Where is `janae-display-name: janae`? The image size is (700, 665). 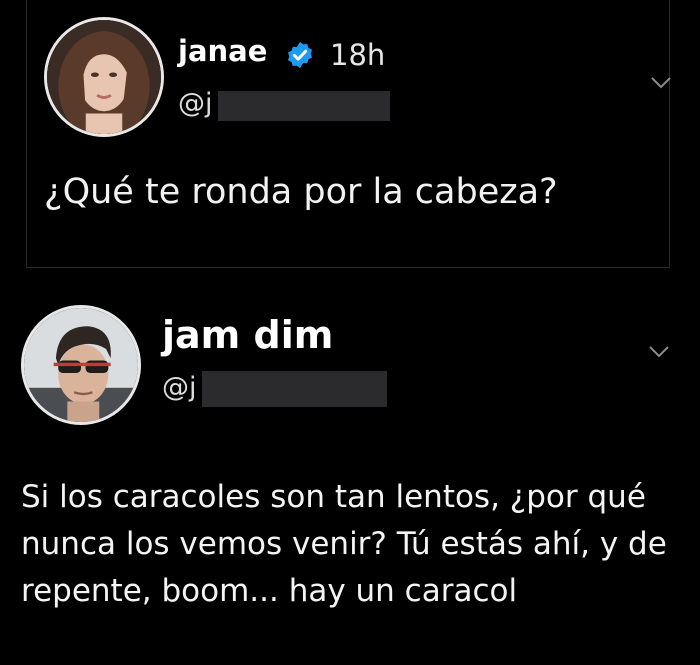 janae-display-name: janae is located at coordinates (222, 51).